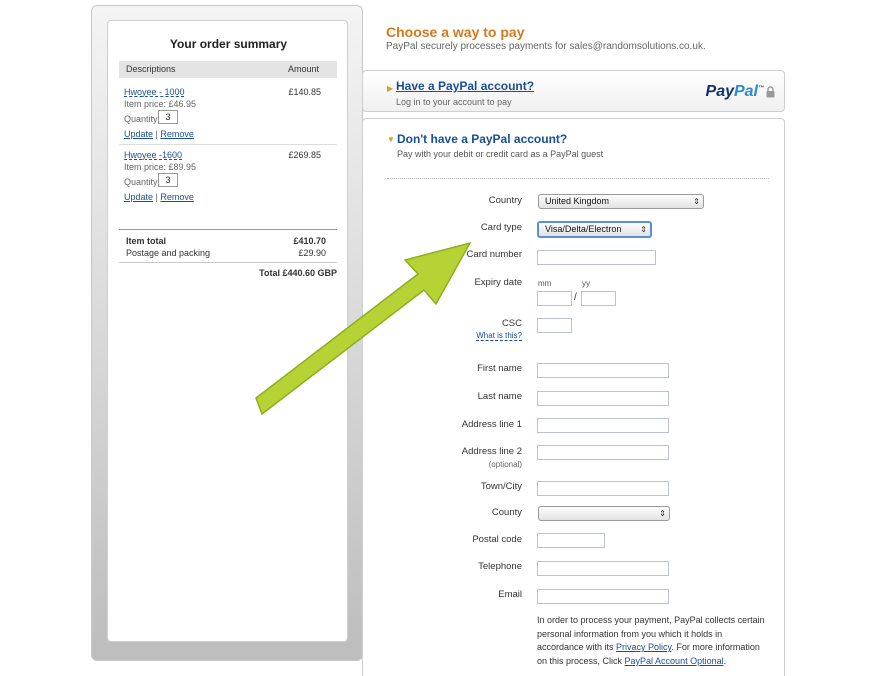  What do you see at coordinates (571, 540) in the screenshot?
I see `postal-code-input` at bounding box center [571, 540].